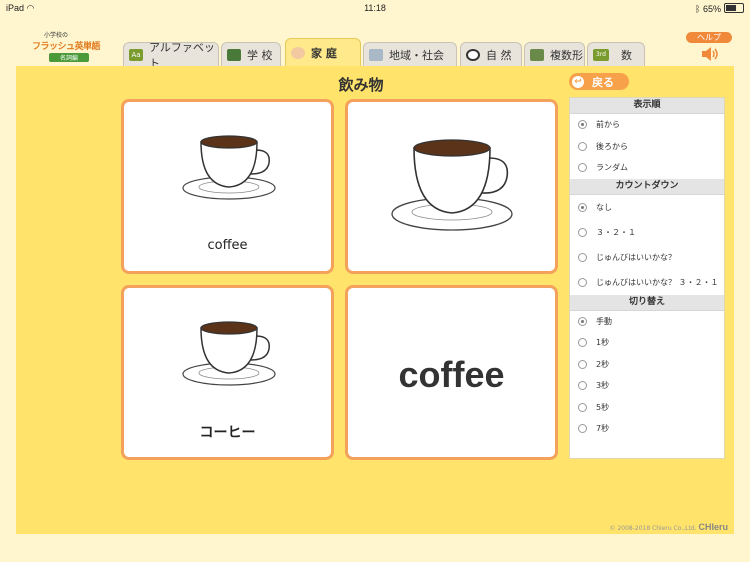 The image size is (750, 562). I want to click on tab-label: 数, so click(626, 55).